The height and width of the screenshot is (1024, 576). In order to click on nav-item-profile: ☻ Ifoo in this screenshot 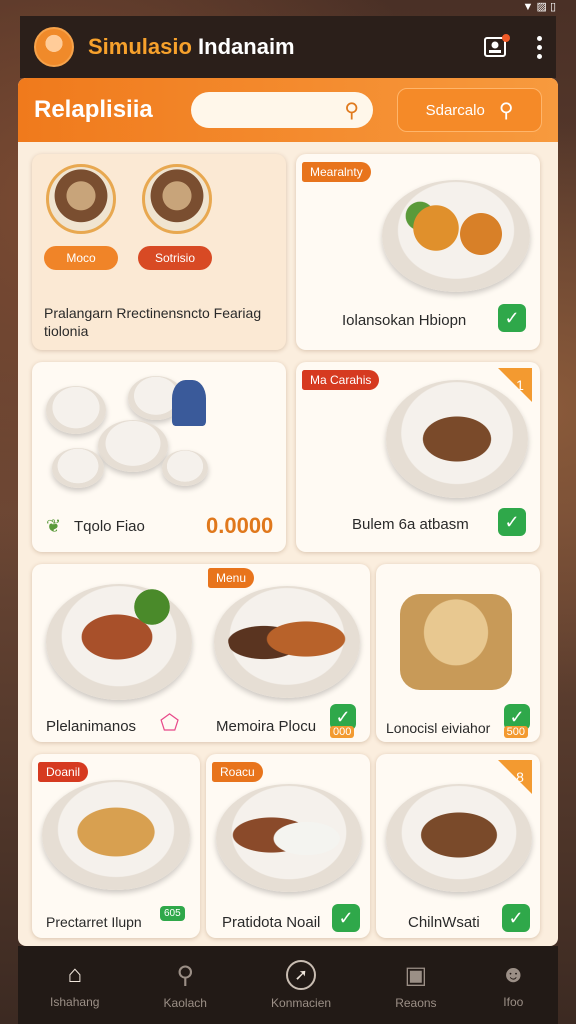, I will do `click(513, 985)`.